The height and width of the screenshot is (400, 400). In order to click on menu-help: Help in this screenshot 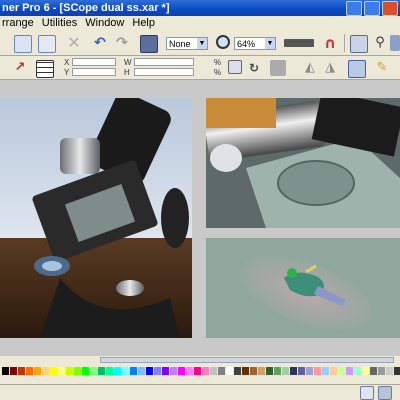, I will do `click(143, 23)`.